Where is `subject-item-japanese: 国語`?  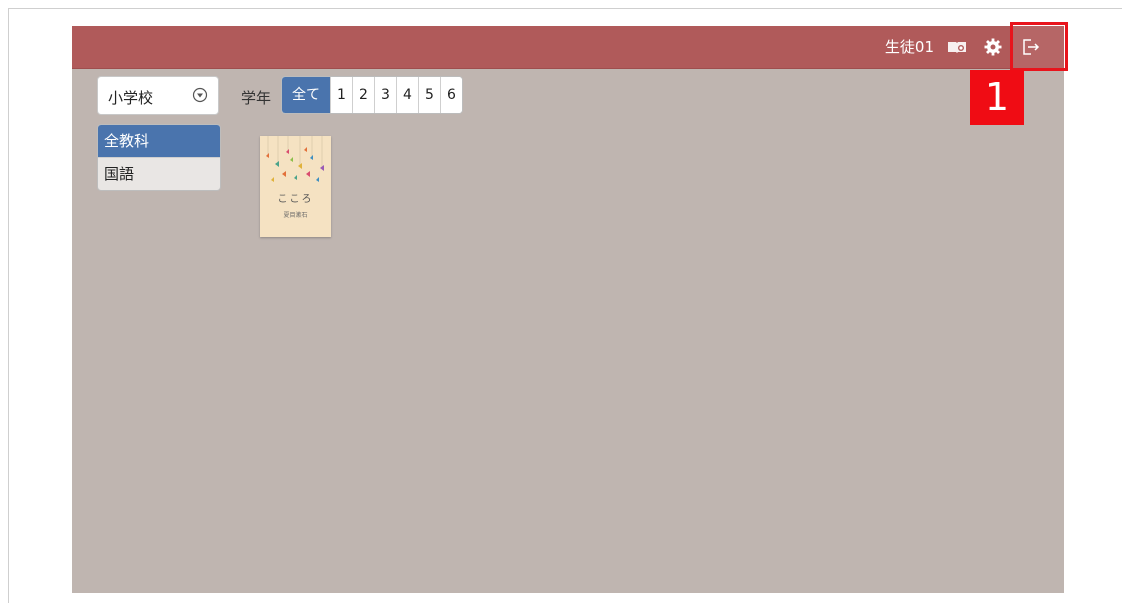
subject-item-japanese: 国語 is located at coordinates (159, 173).